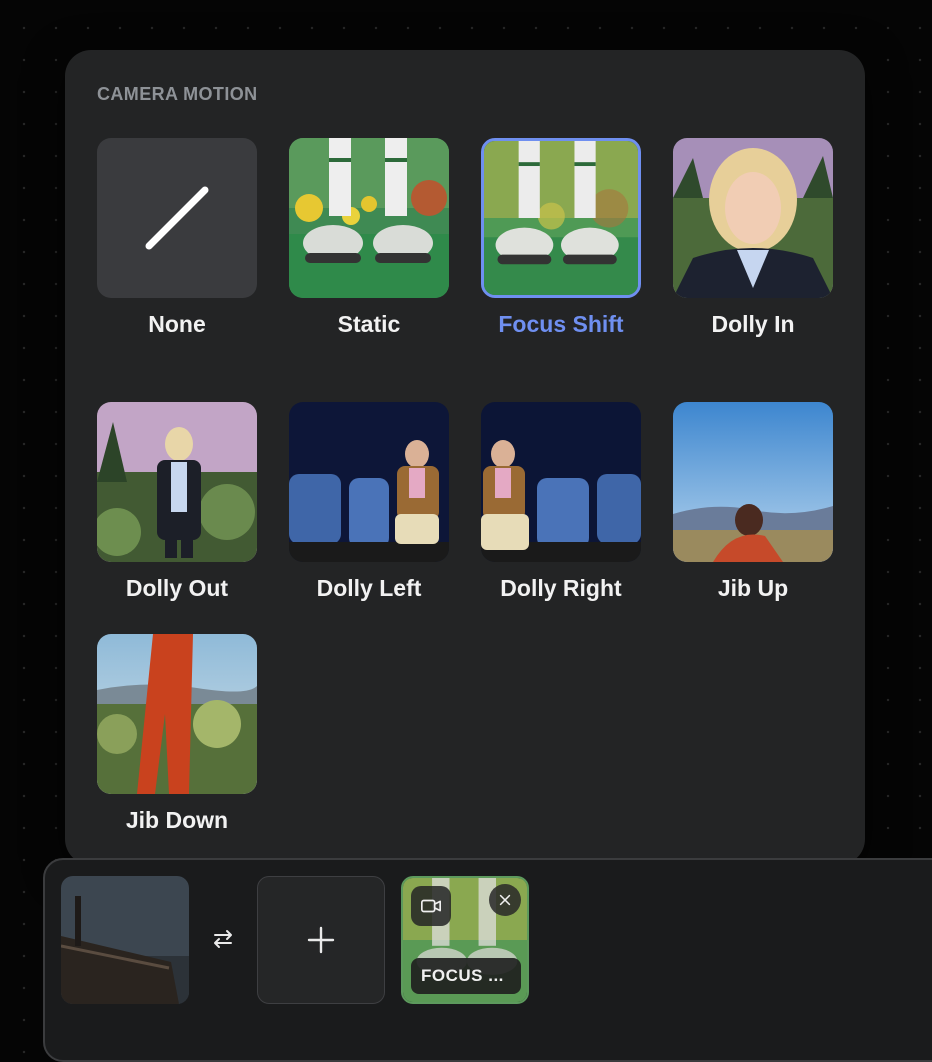  I want to click on motion-option-dolly-right: Dolly Right, so click(561, 503).